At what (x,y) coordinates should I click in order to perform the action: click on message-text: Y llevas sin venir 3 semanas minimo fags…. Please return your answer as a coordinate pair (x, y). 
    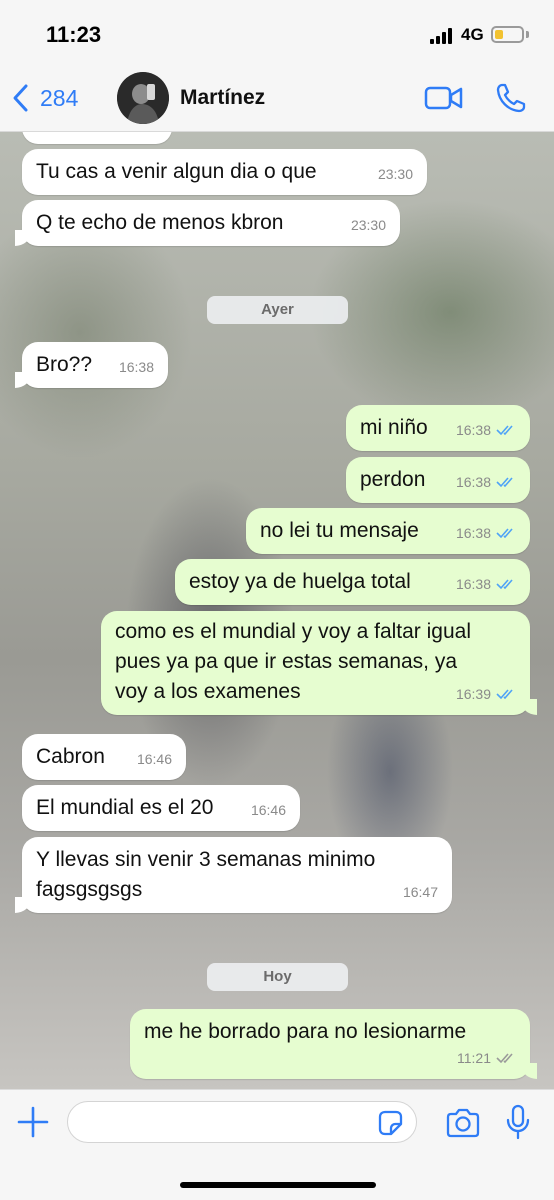
    Looking at the image, I should click on (206, 874).